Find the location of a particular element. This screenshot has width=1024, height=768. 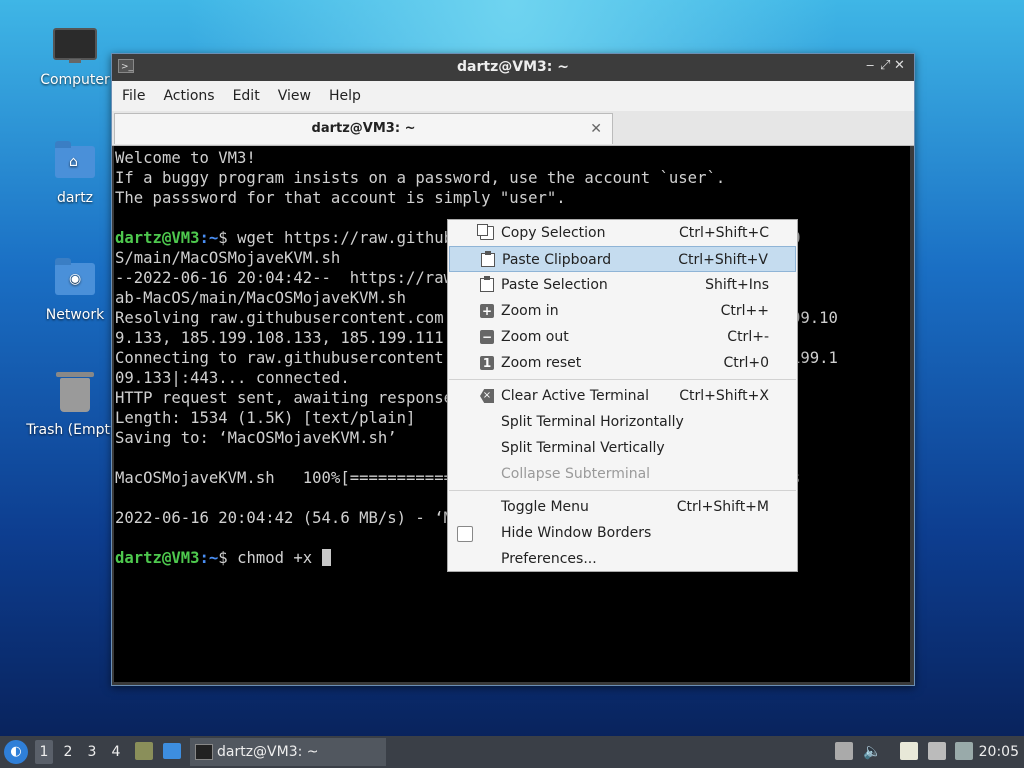

menu-item-label: Paste Selection is located at coordinates (554, 285).